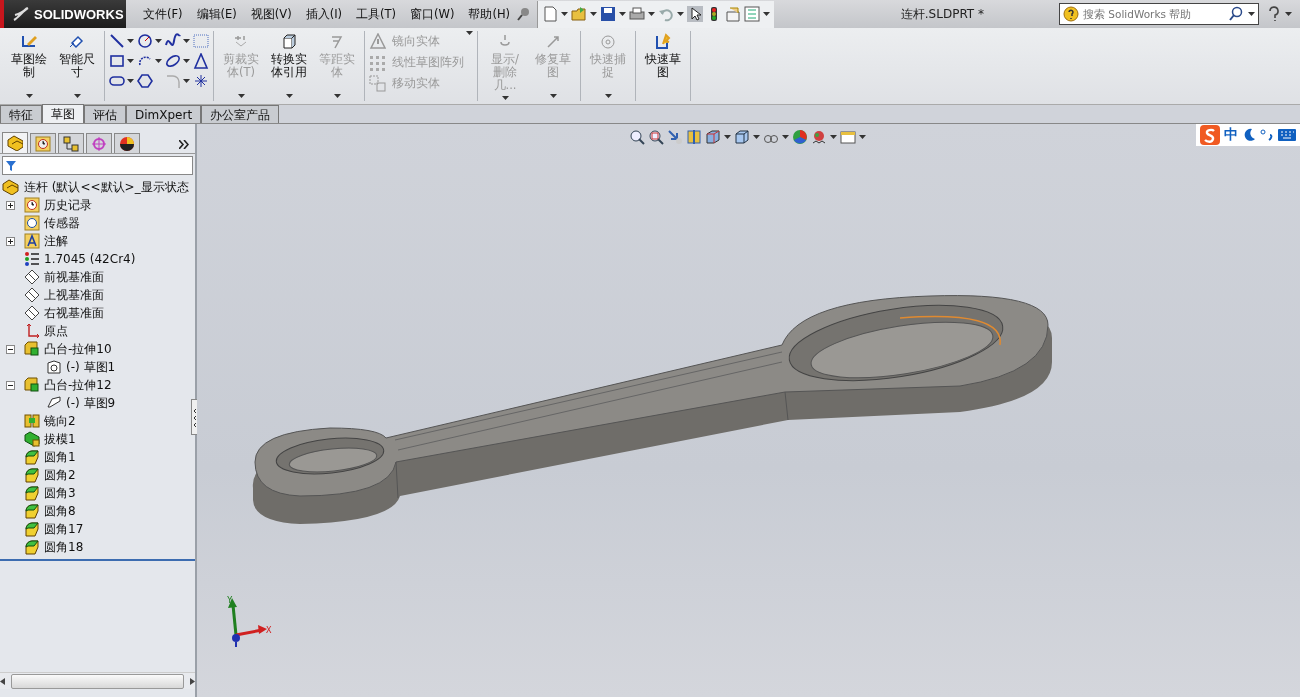  What do you see at coordinates (62, 547) in the screenshot?
I see `tree-item: 圆角18` at bounding box center [62, 547].